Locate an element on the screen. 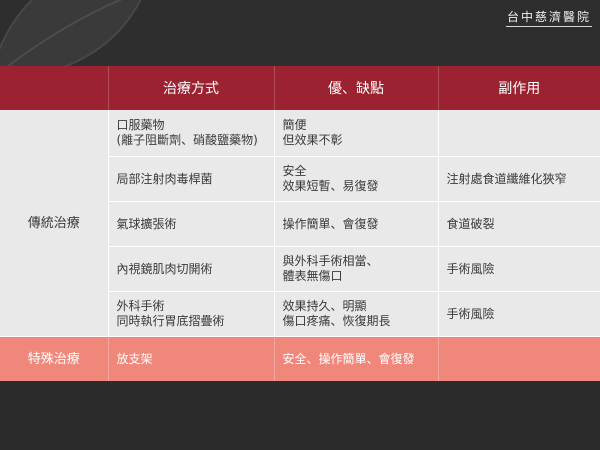 The image size is (600, 450). pros-cons-line: 效果短暫、易復發 is located at coordinates (330, 186).